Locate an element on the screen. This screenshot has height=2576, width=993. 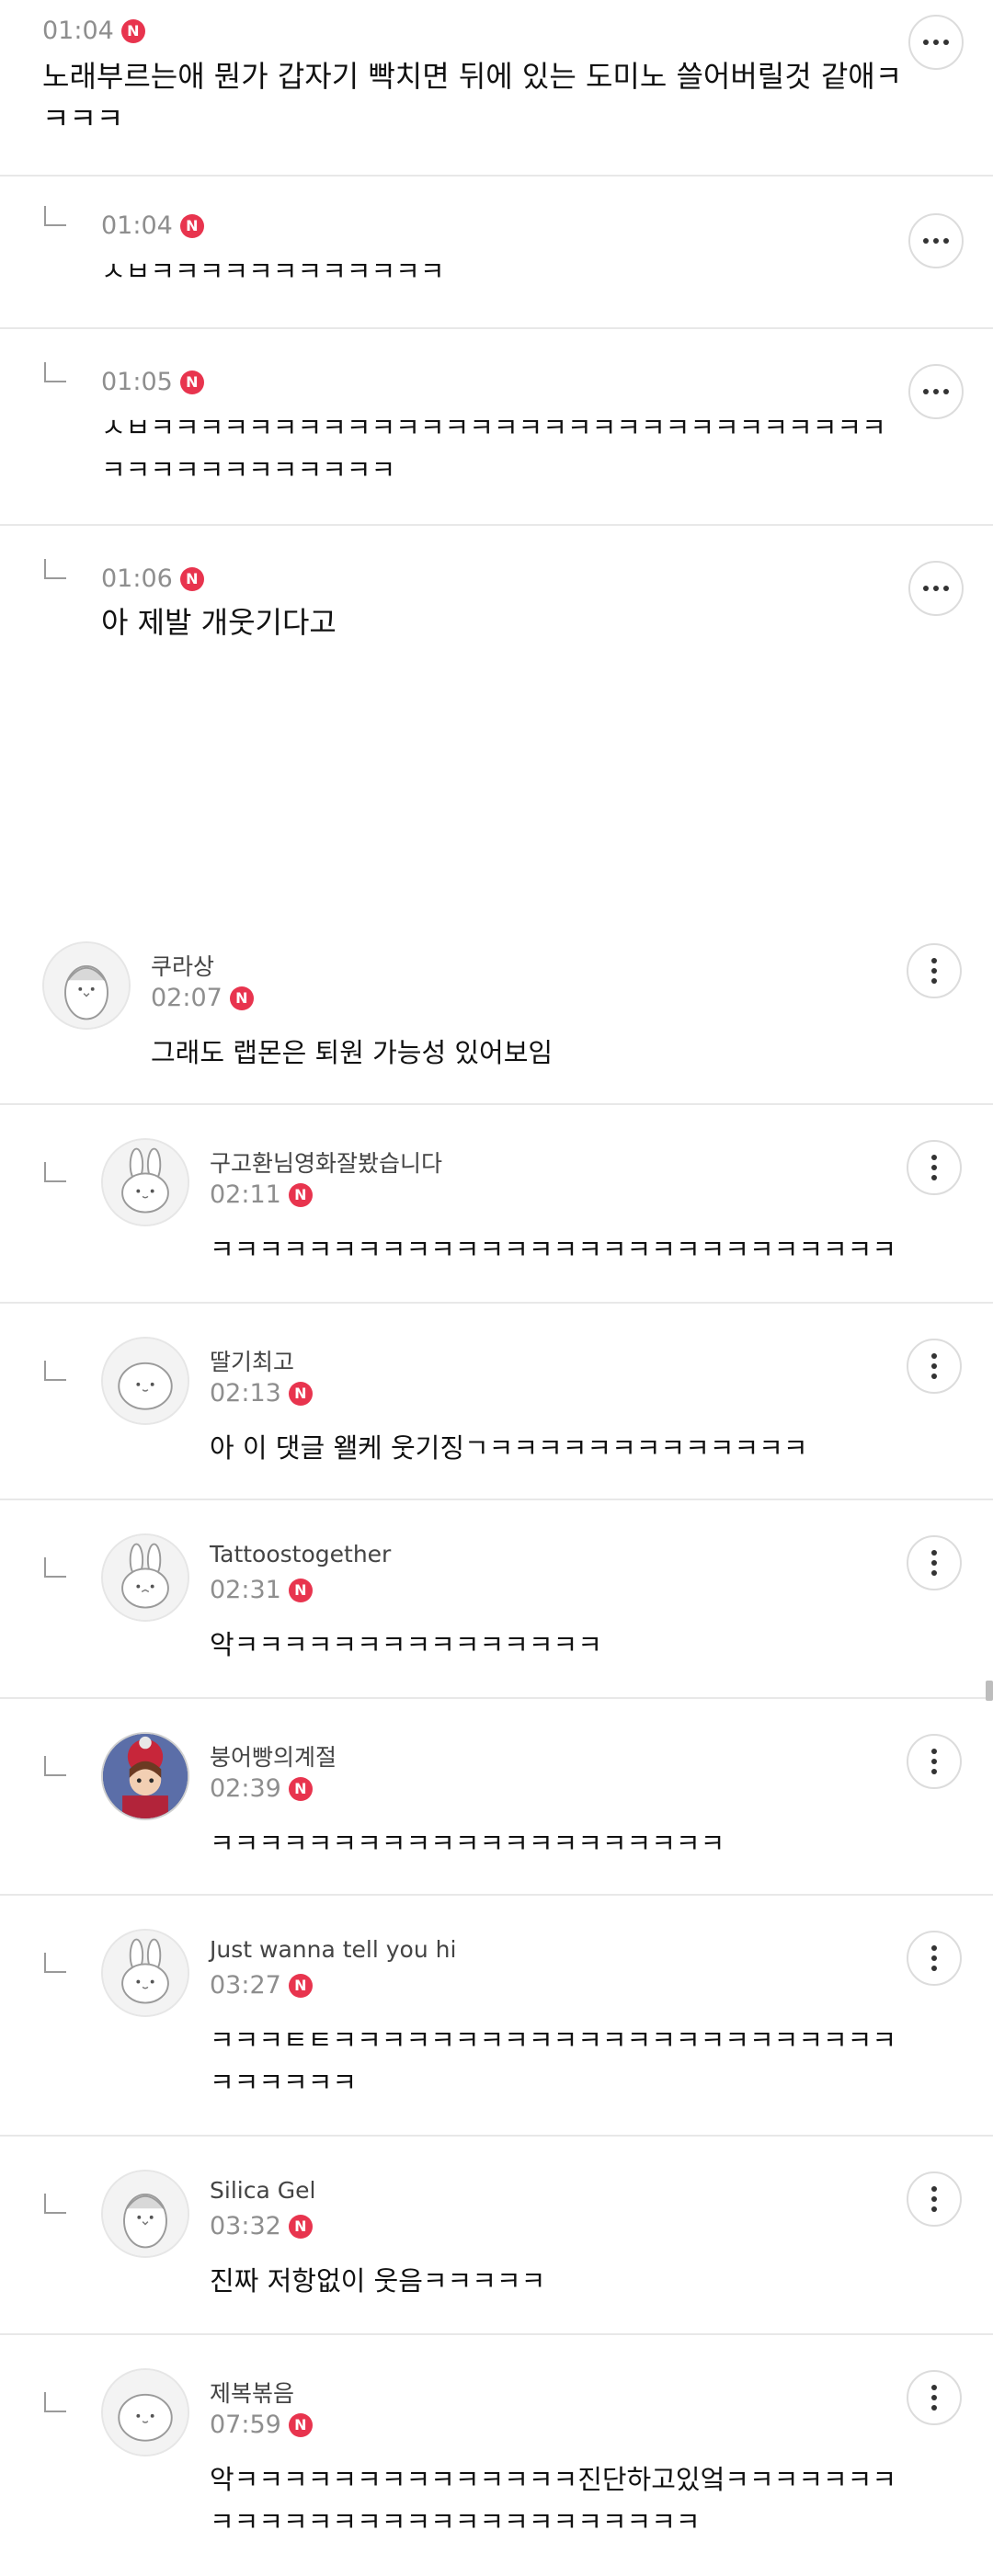
comment-meta: 01:05 N is located at coordinates (152, 382).